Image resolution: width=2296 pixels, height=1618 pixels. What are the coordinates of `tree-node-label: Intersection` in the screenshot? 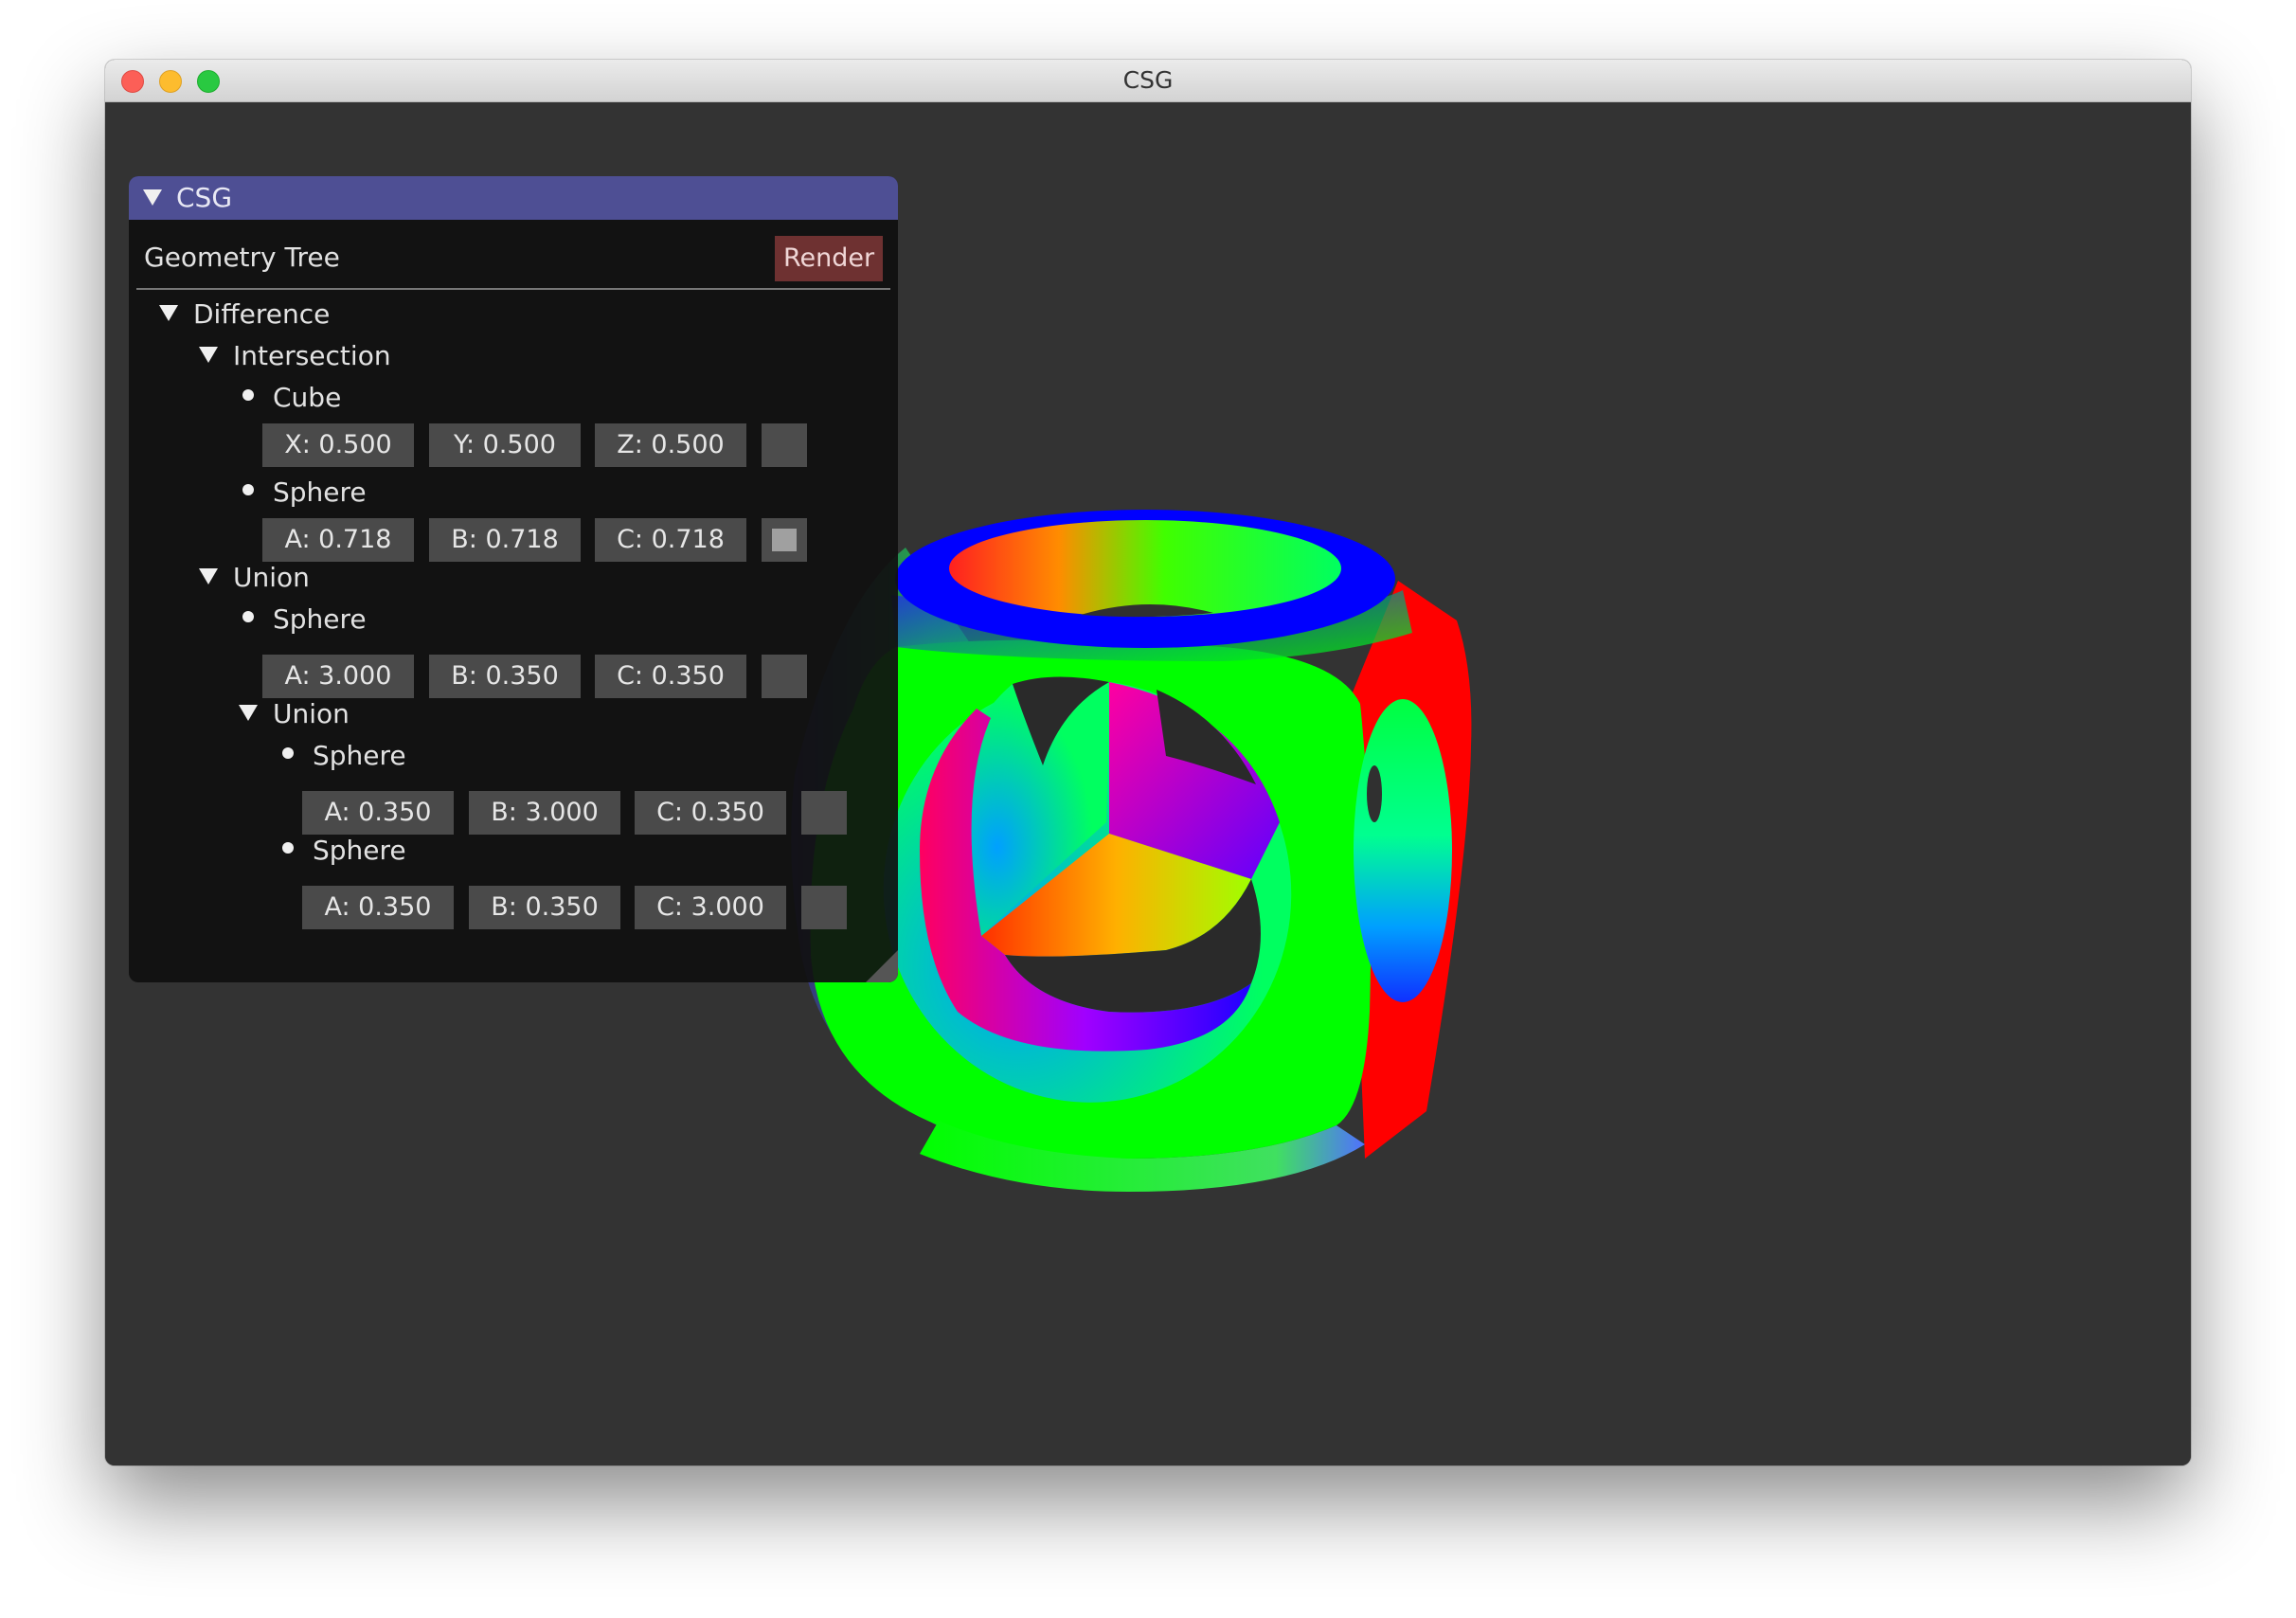 It's located at (312, 355).